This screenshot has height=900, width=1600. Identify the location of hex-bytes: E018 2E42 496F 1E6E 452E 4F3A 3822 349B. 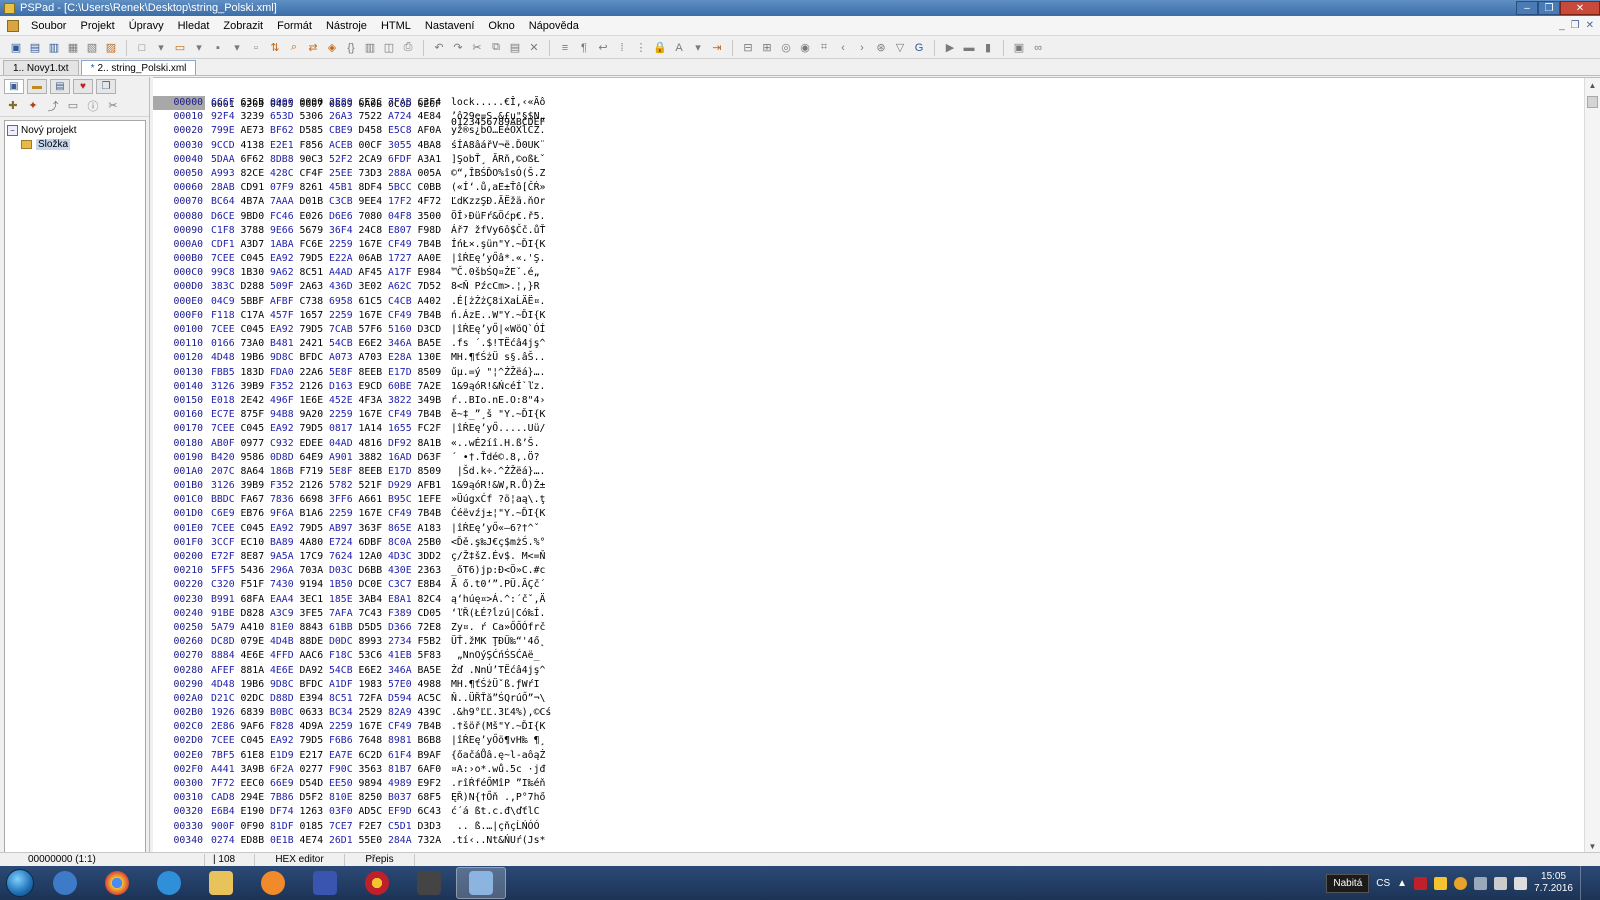
(329, 401).